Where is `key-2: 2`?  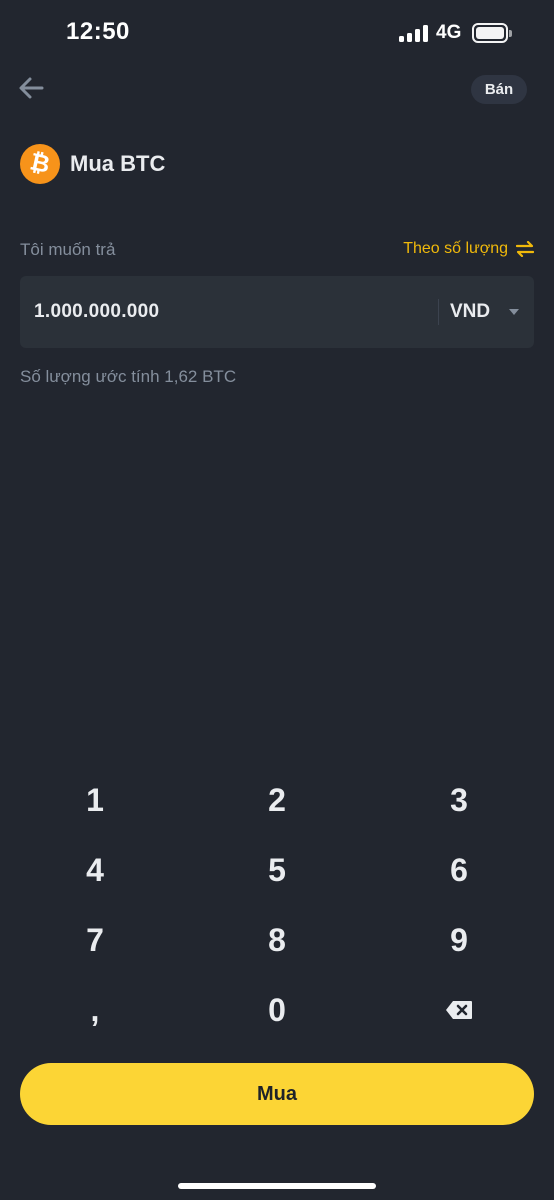 key-2: 2 is located at coordinates (277, 800).